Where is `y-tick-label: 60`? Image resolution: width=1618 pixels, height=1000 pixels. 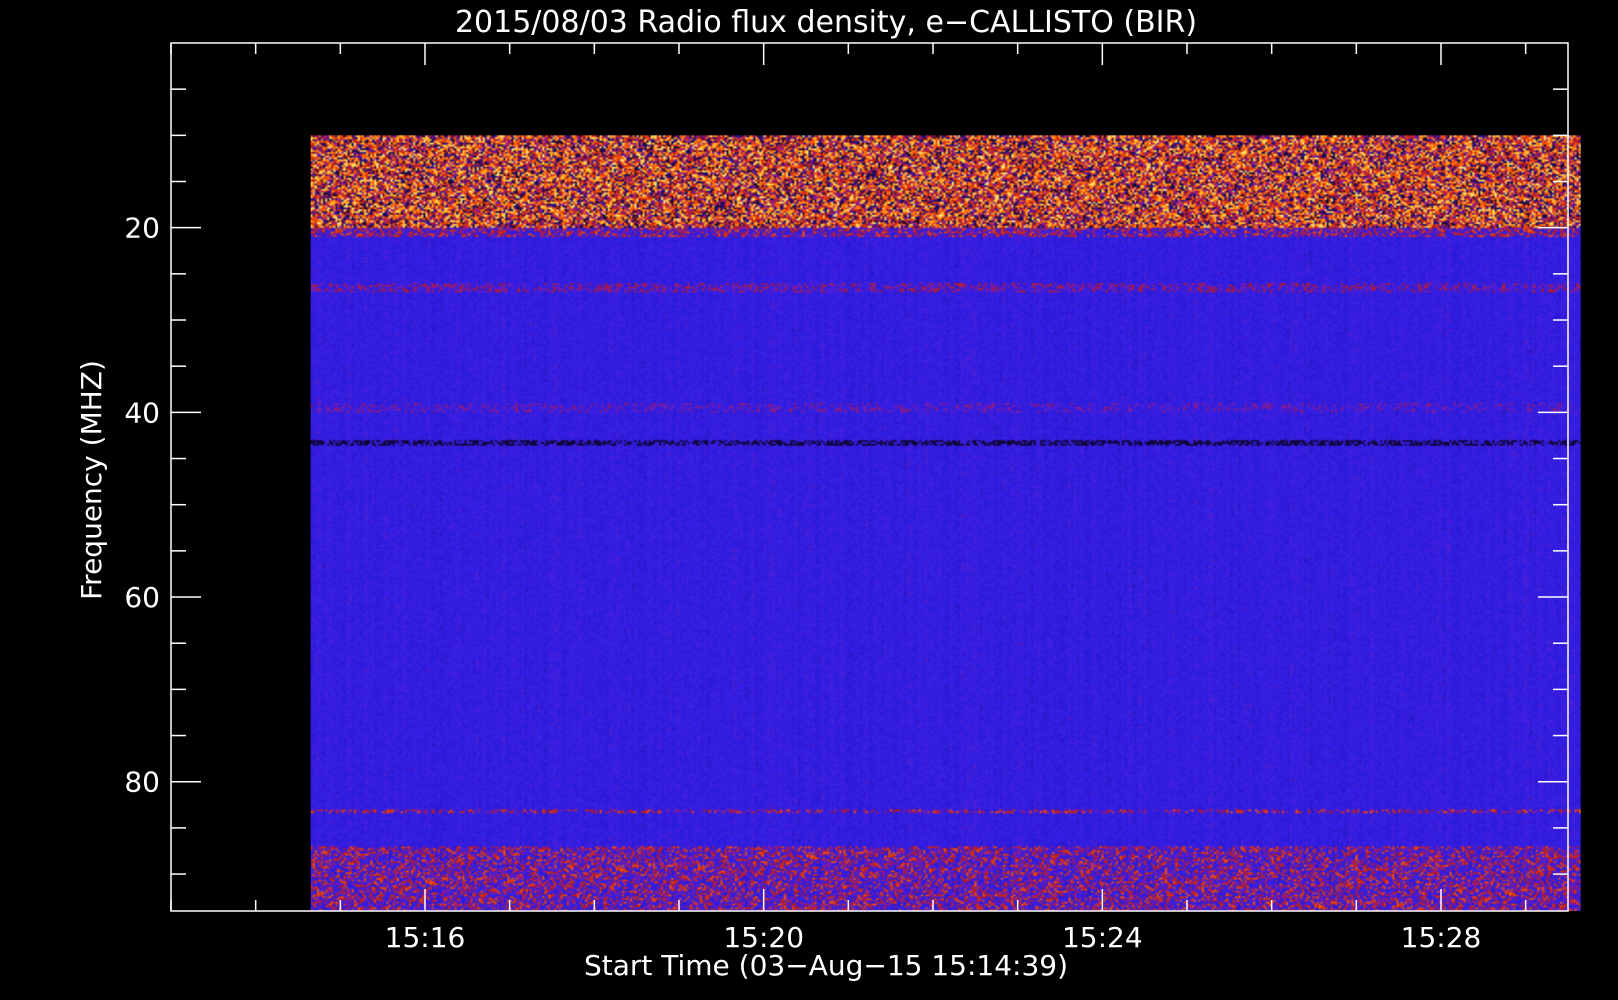 y-tick-label: 60 is located at coordinates (142, 597).